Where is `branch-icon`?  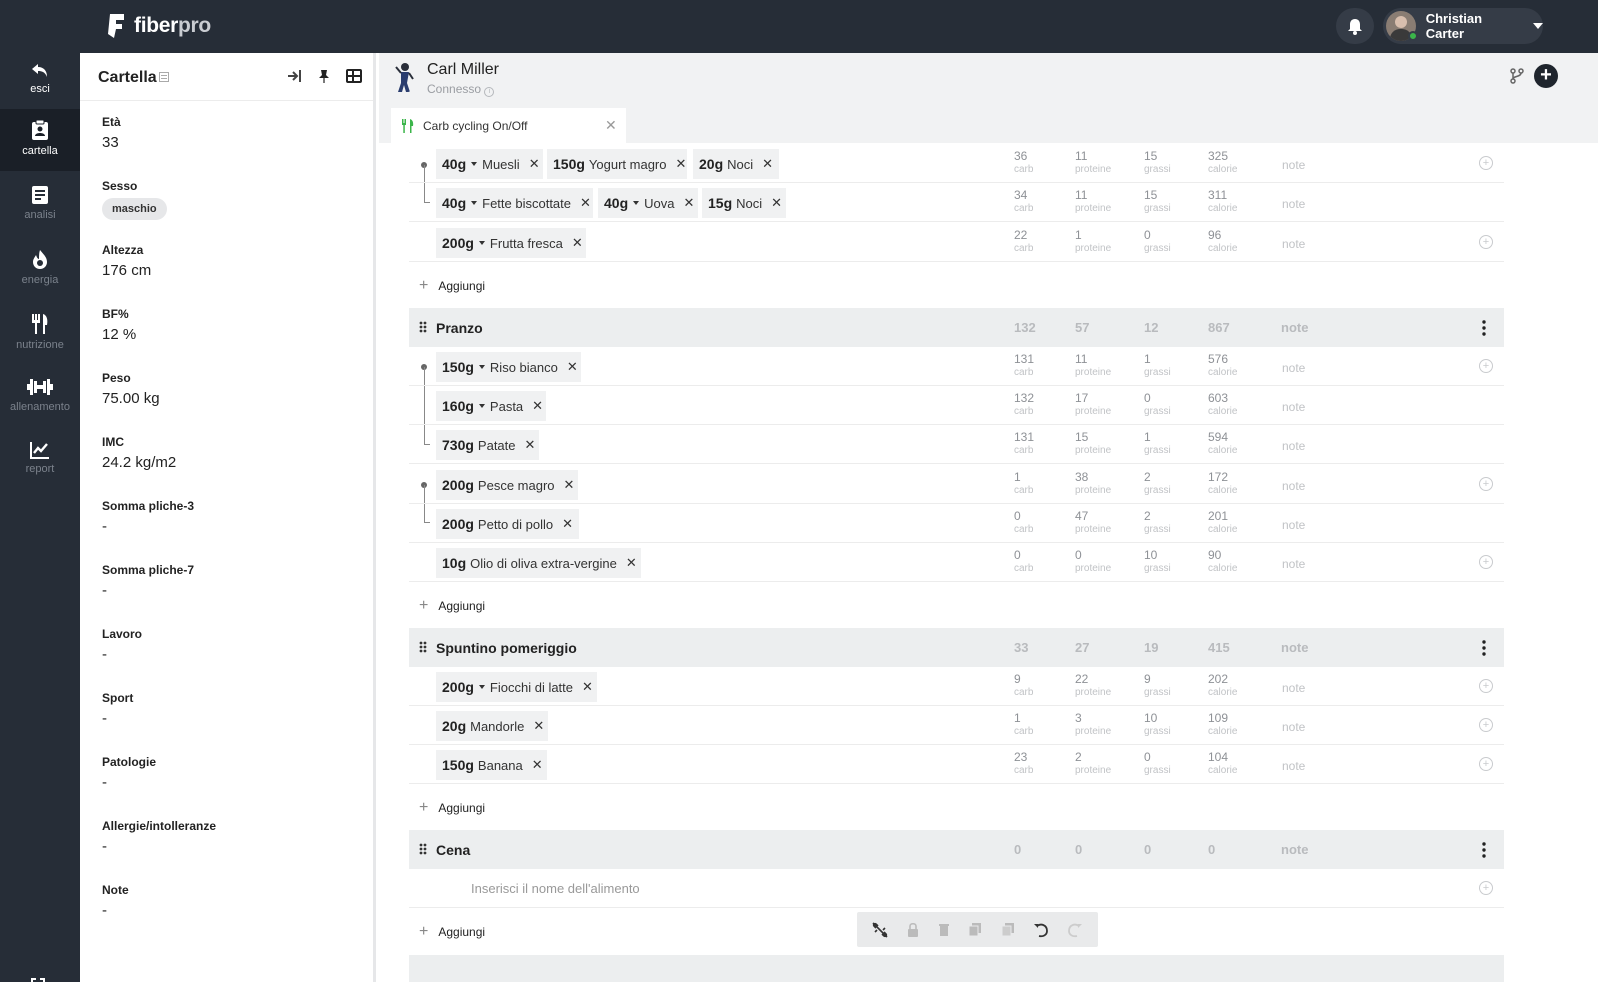
branch-icon is located at coordinates (1517, 76).